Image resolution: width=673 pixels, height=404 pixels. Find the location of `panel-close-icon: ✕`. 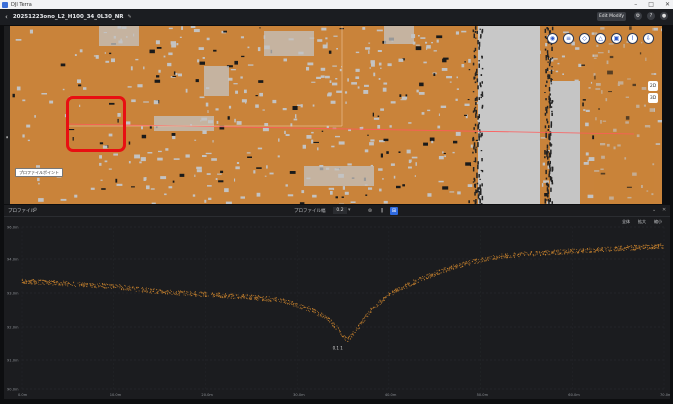

panel-close-icon: ✕ is located at coordinates (664, 210).